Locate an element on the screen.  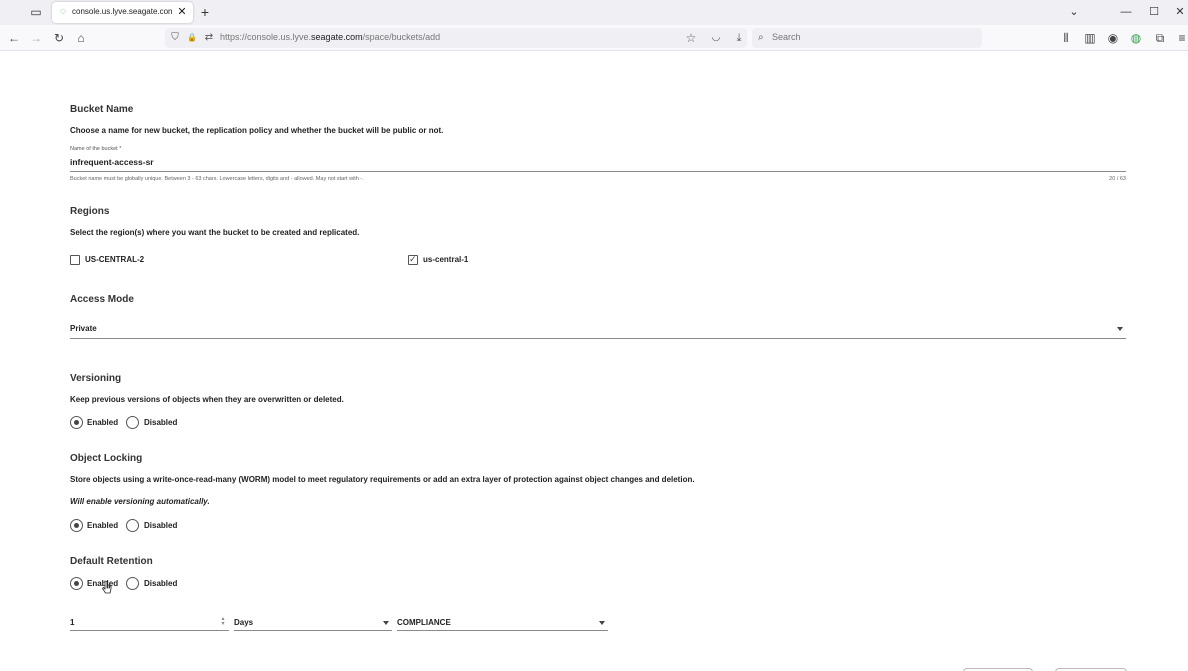
new-tab-icon: + is located at coordinates (205, 12).